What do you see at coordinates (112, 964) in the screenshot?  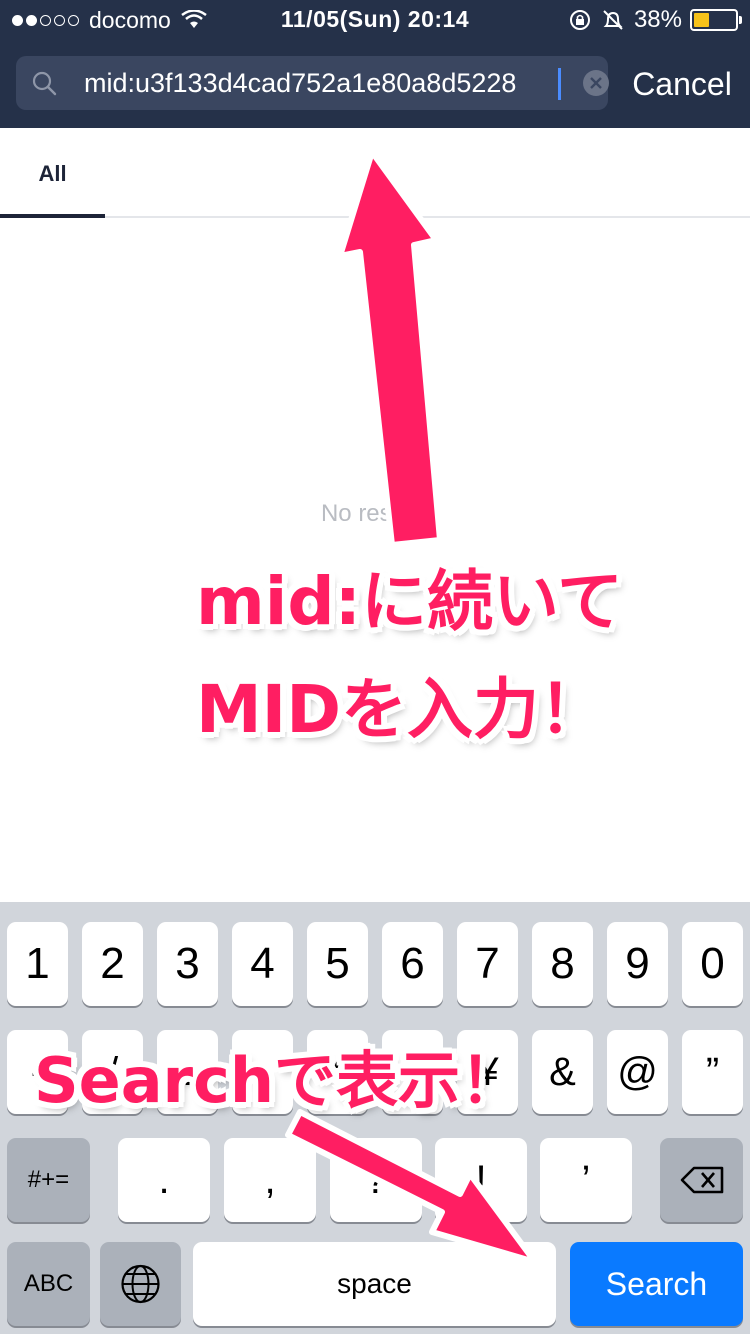 I see `key-2: 2` at bounding box center [112, 964].